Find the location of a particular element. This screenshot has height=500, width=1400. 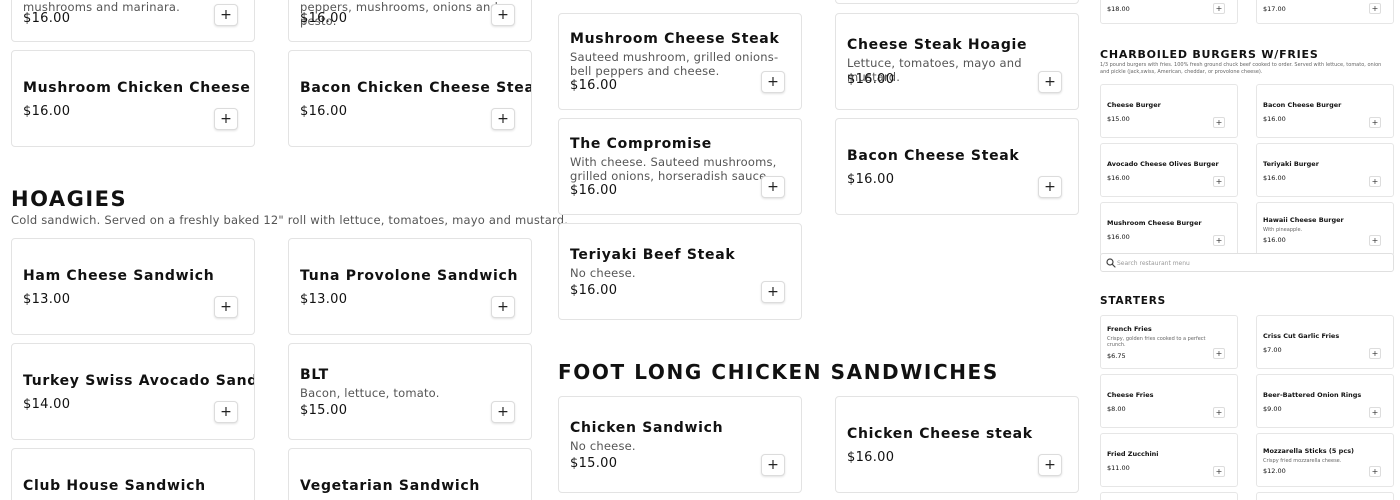

menu-item-card: Bacon Cheese Steak $16.00 + is located at coordinates (957, 166).